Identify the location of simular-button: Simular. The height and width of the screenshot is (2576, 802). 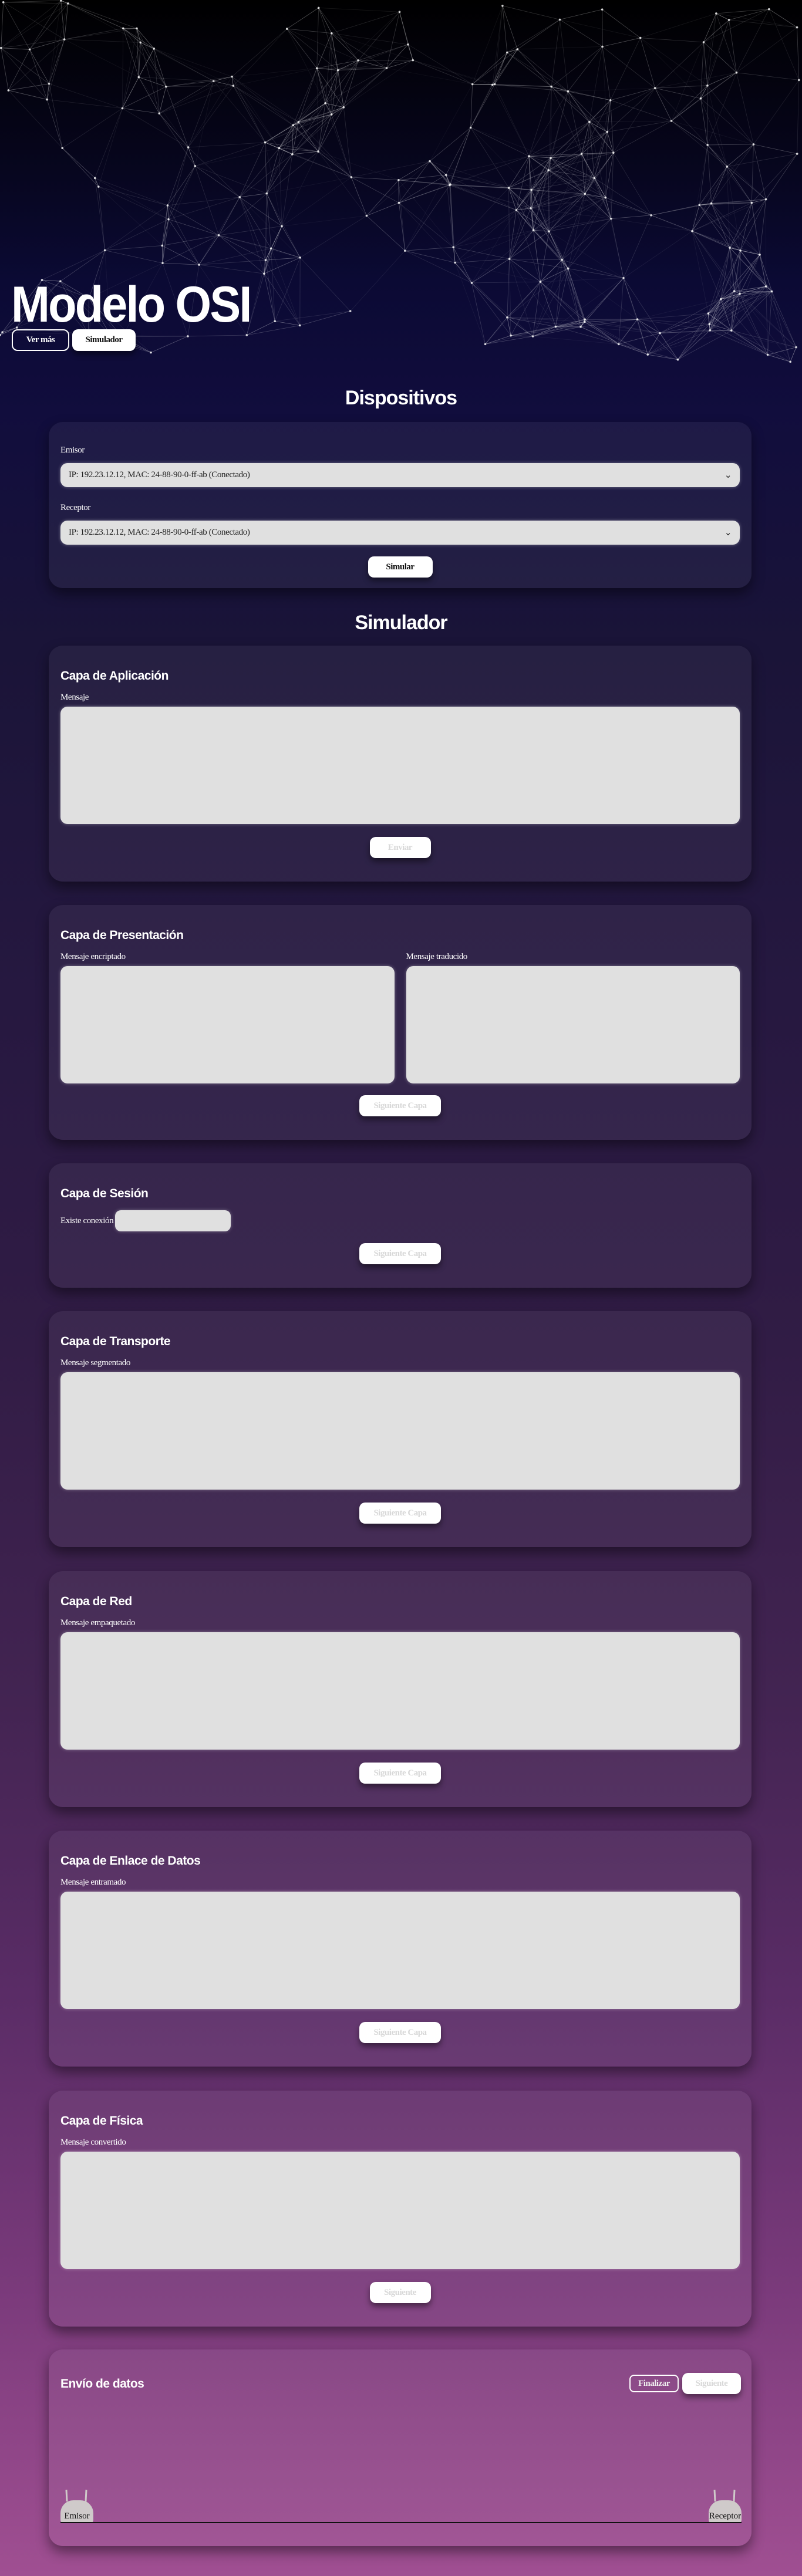
(400, 567).